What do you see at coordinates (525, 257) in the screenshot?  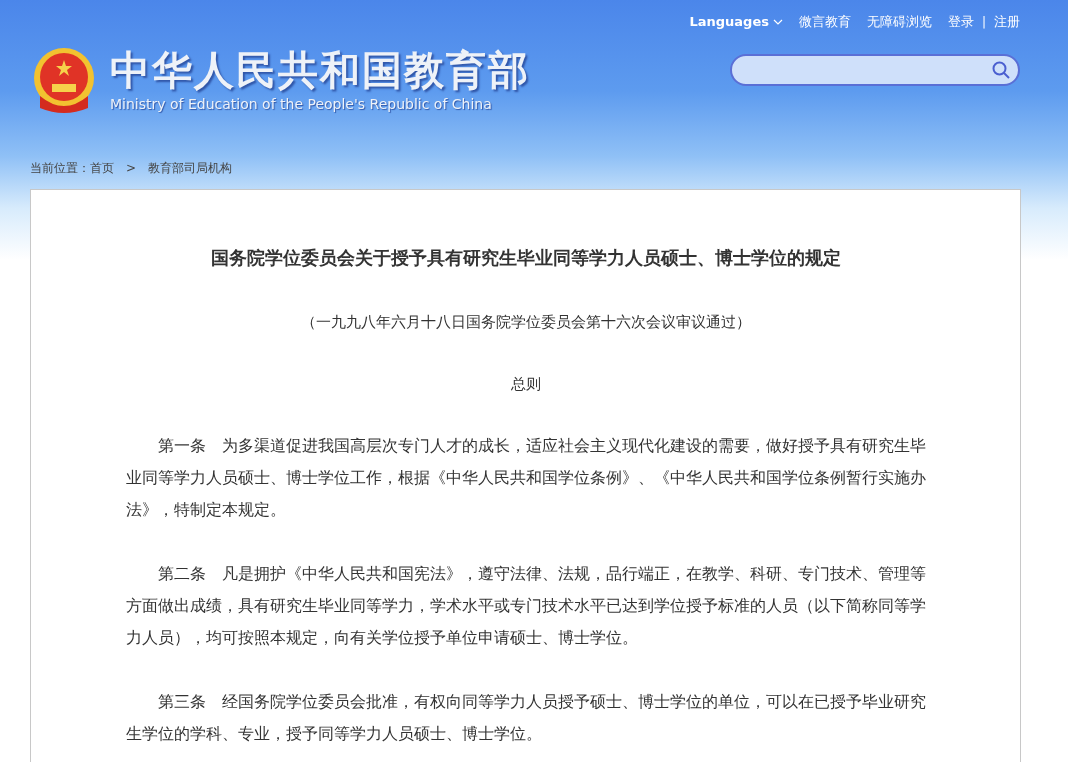 I see `article-title: 国务院学位委员会关于授予具有研究生毕业同等学力人员硕士、博士学位的规定` at bounding box center [525, 257].